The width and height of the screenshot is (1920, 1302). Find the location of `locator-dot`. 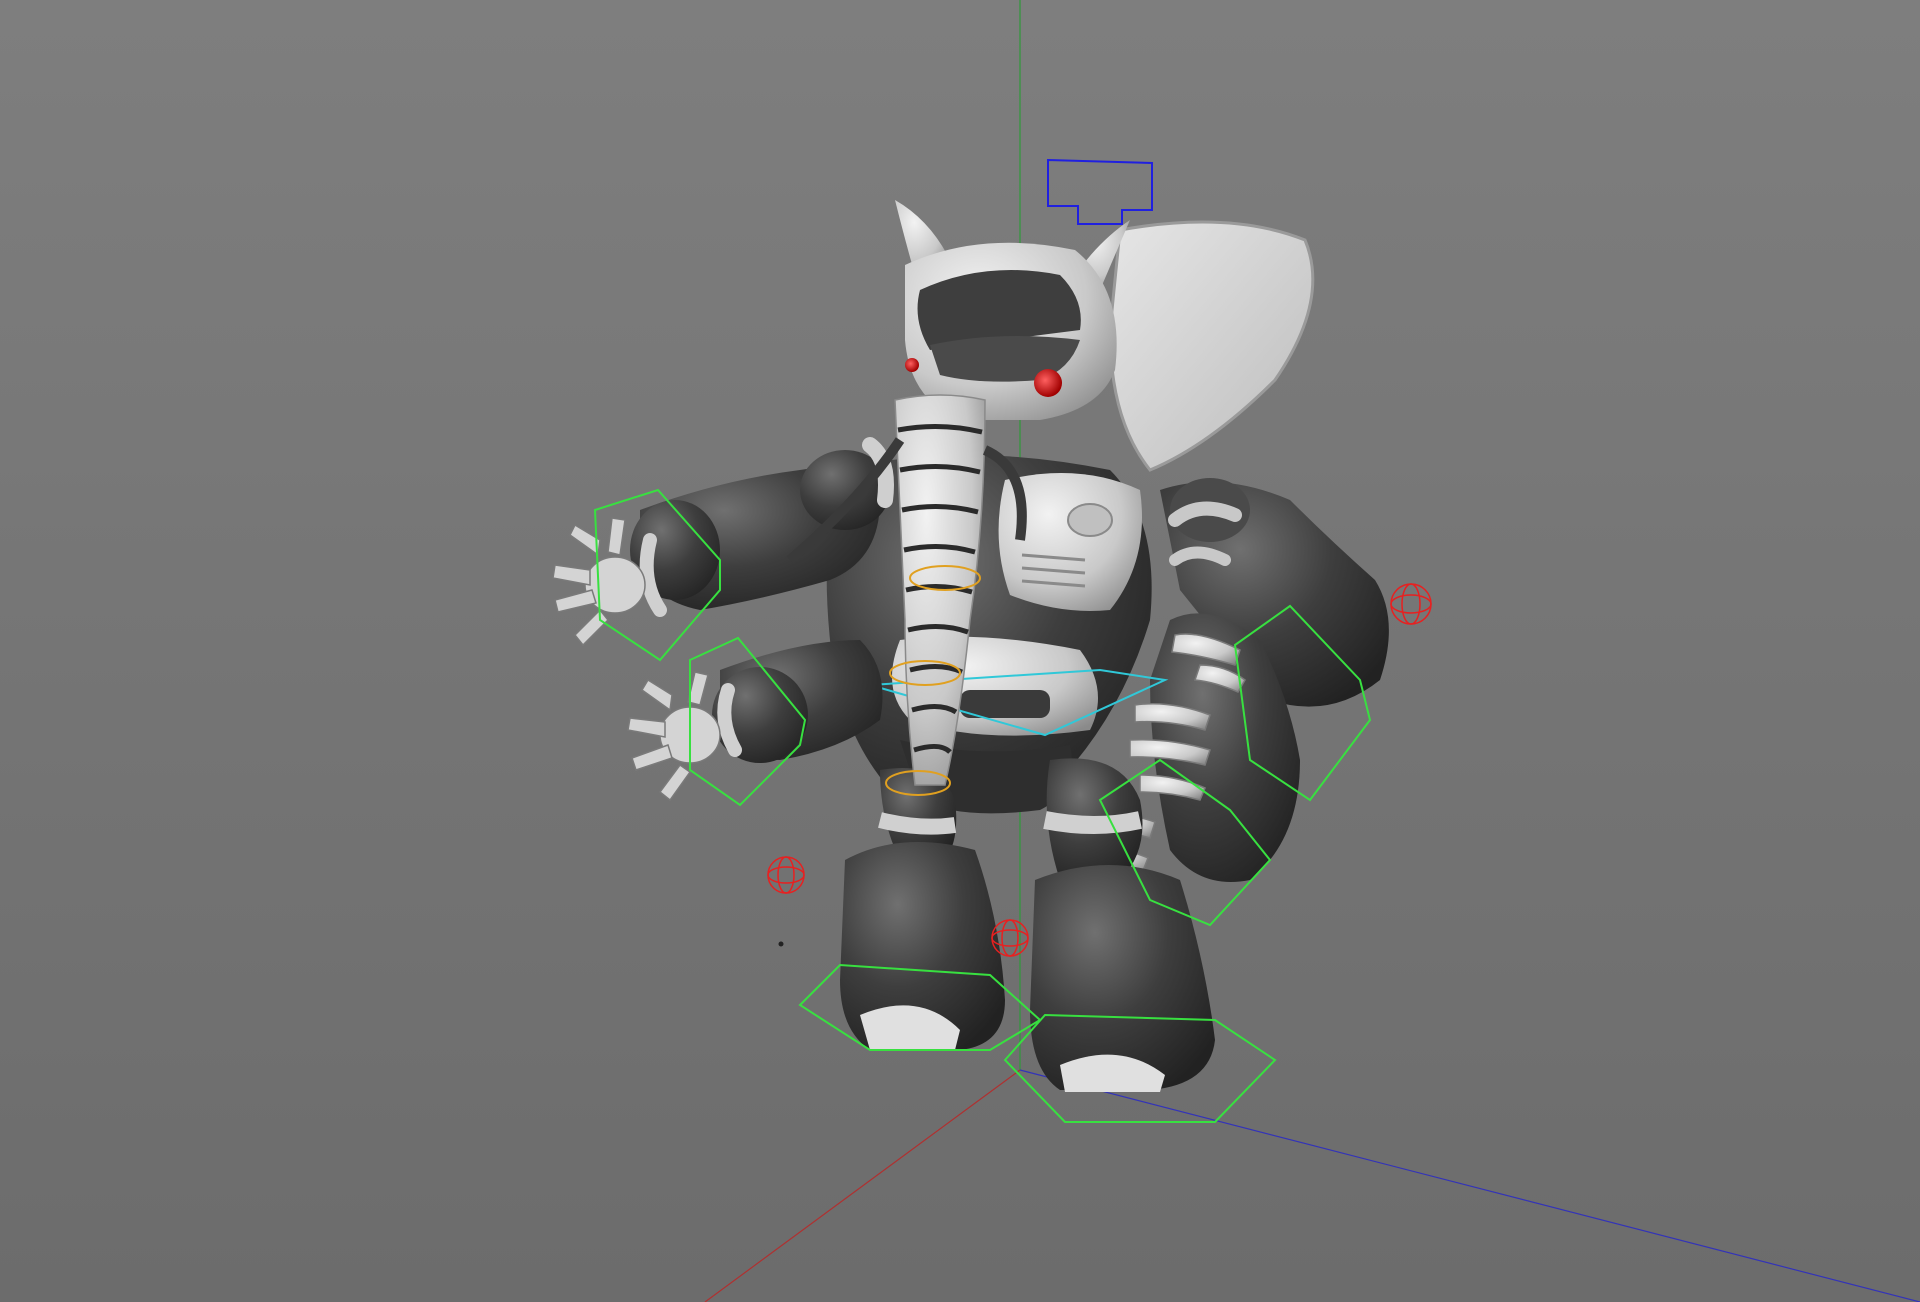

locator-dot is located at coordinates (781, 944).